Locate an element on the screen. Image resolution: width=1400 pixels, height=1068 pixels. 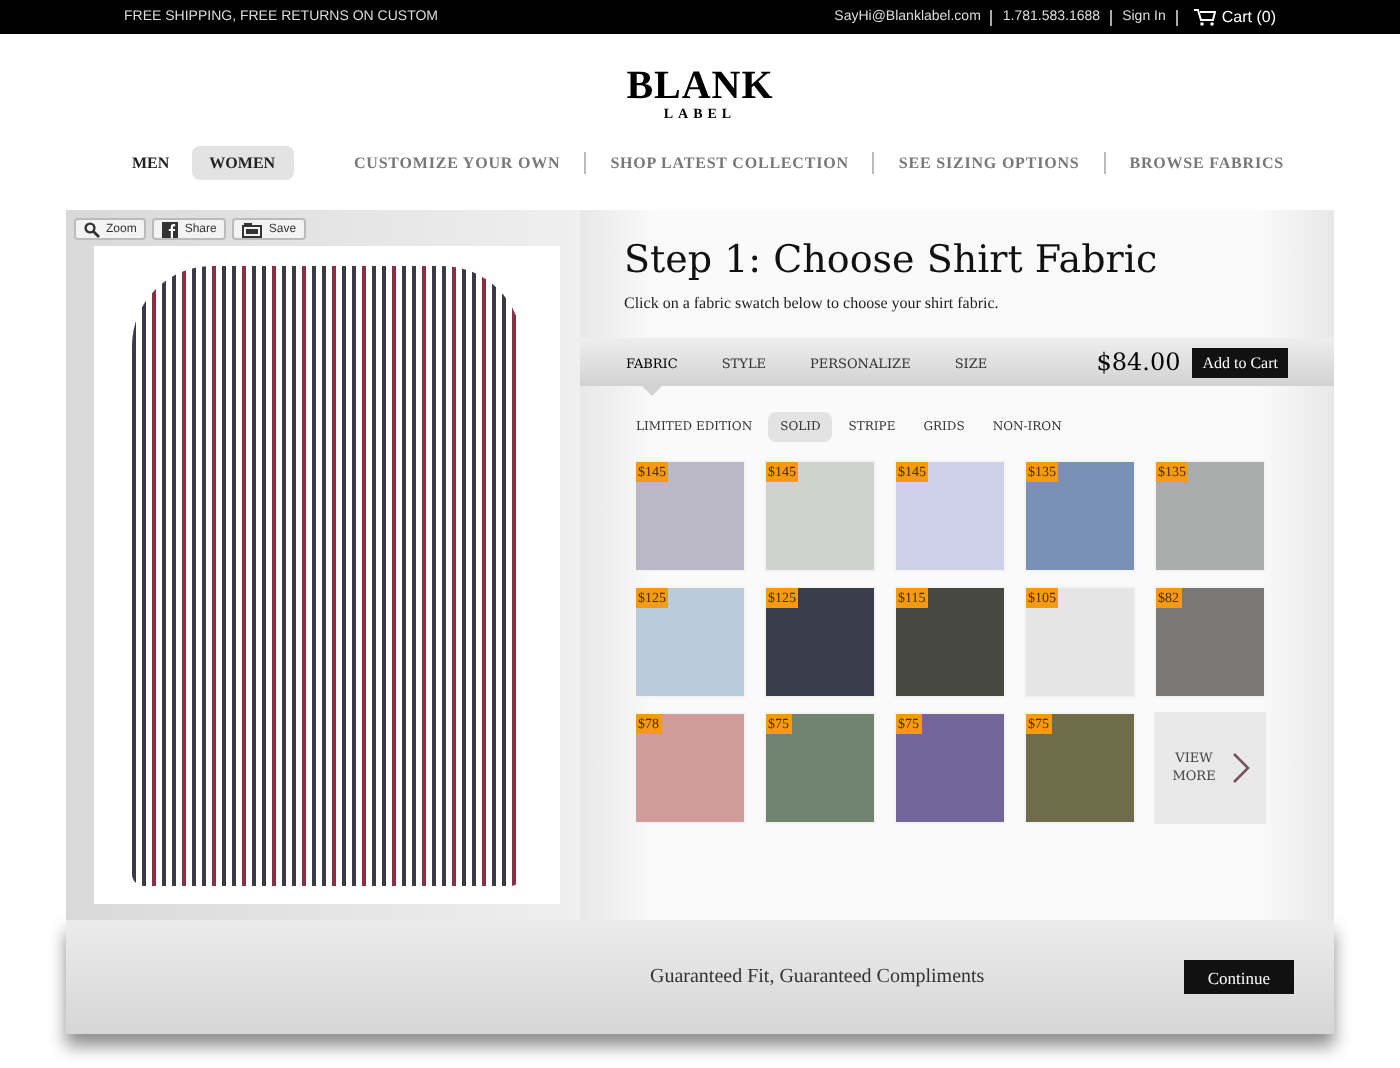
nav-link: CUSTOMIZE YOUR OWN is located at coordinates (457, 162).